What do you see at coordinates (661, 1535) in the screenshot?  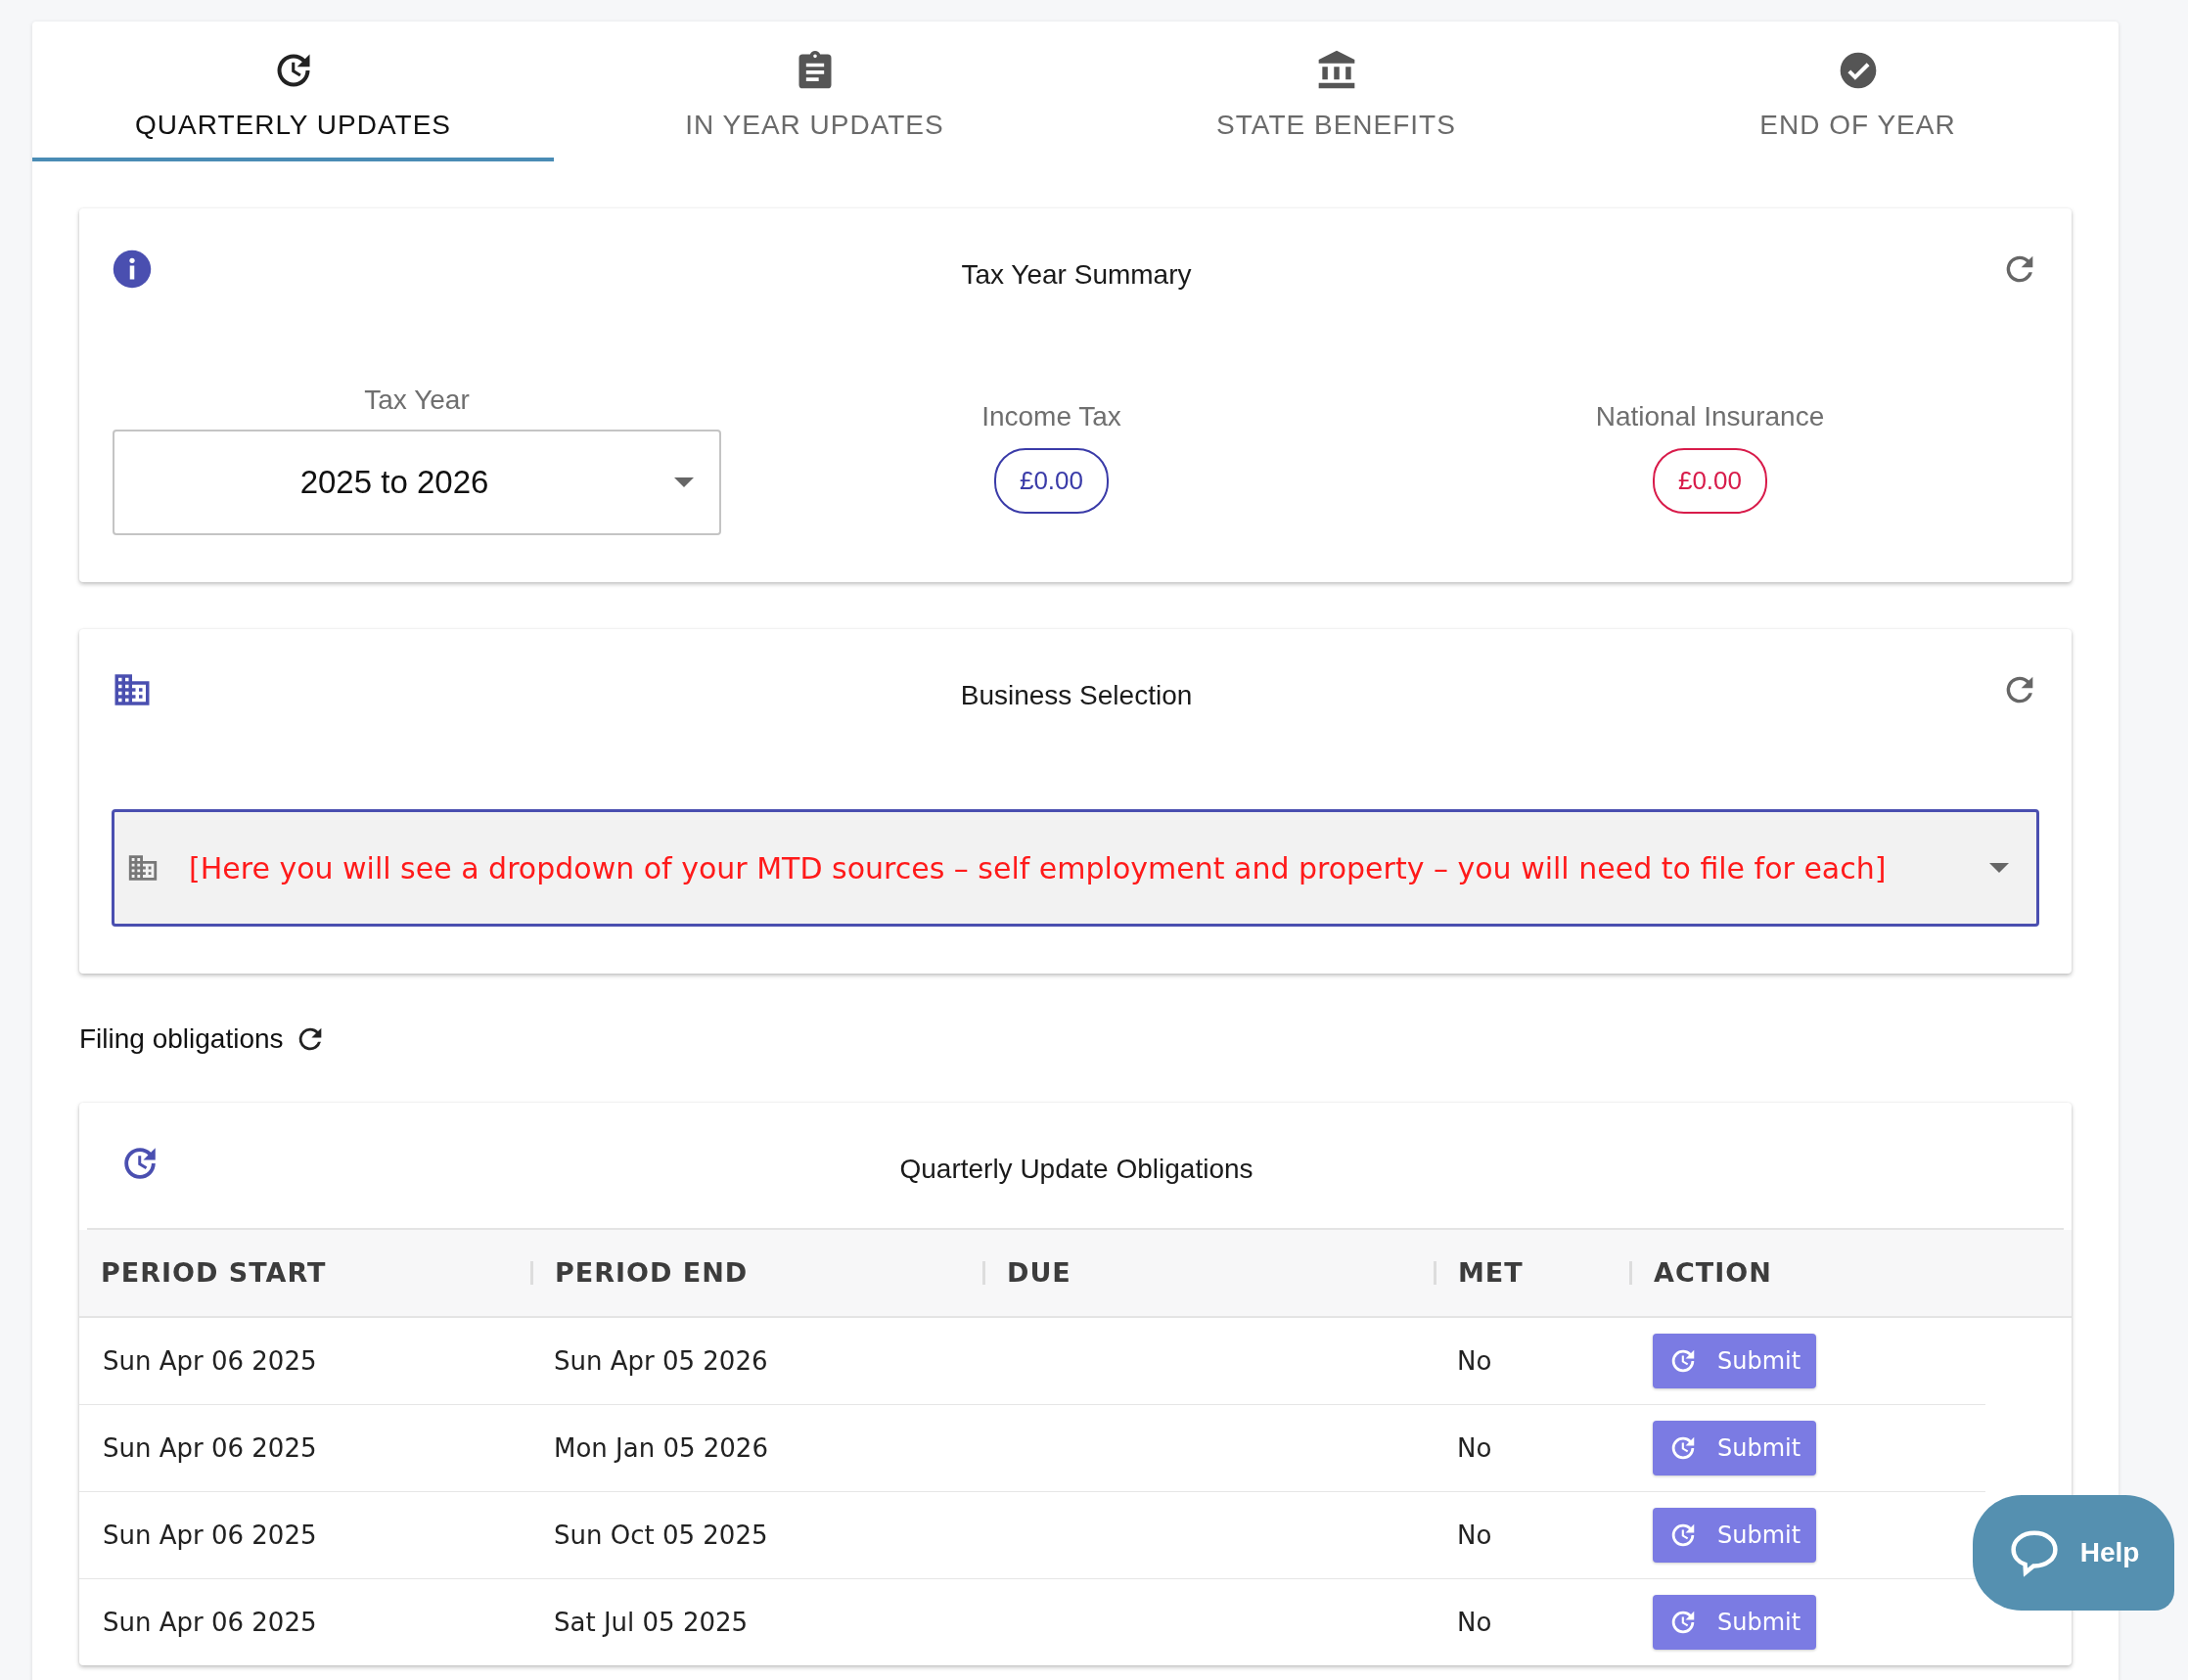 I see `table-cell-text: Sun Oct 05 2025` at bounding box center [661, 1535].